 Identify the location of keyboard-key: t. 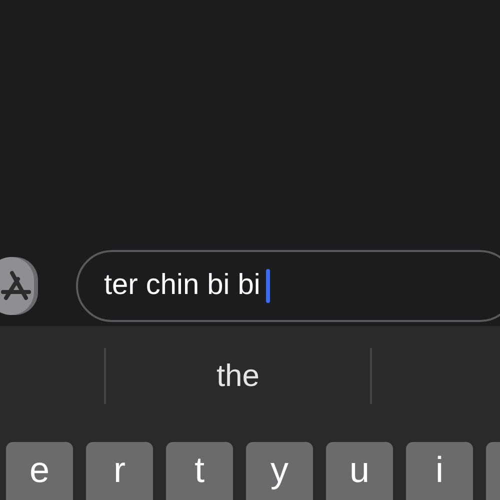
(199, 471).